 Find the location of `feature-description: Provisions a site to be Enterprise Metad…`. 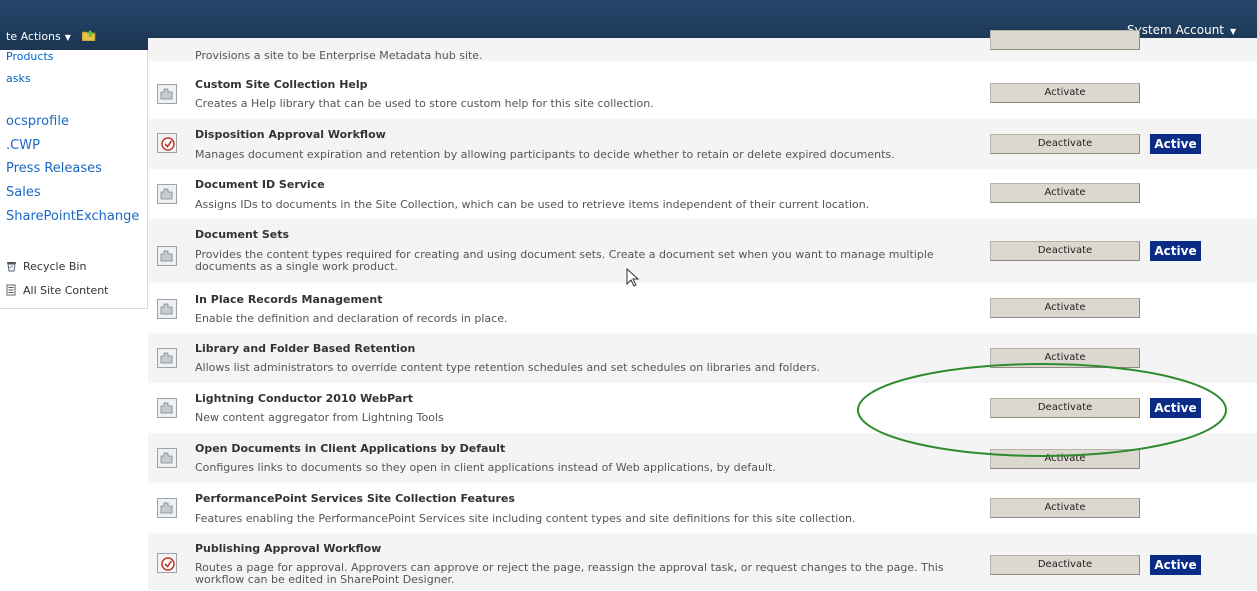

feature-description: Provisions a site to be Enterprise Metad… is located at coordinates (339, 55).